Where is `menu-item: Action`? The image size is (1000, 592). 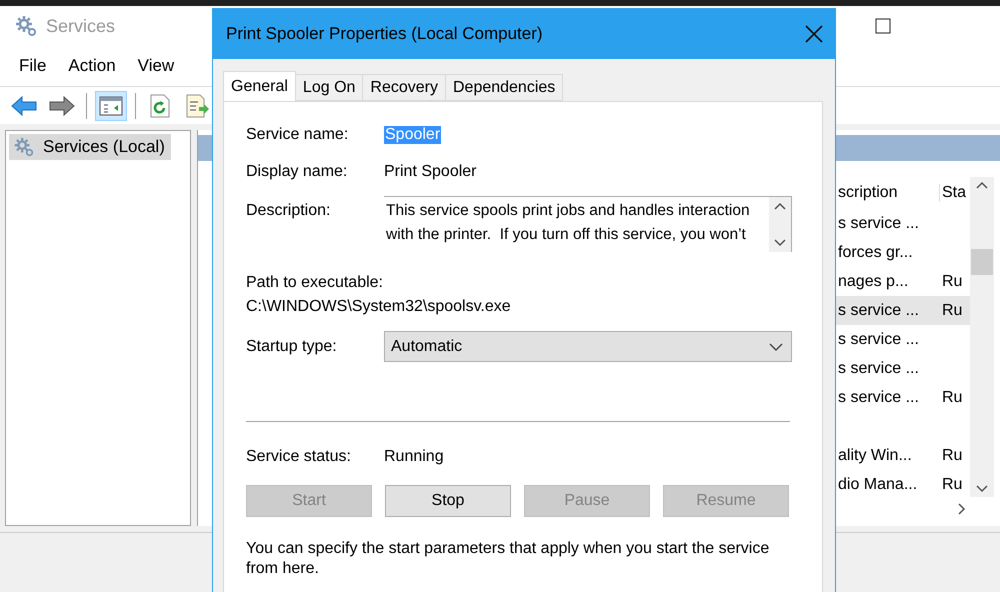
menu-item: Action is located at coordinates (92, 66).